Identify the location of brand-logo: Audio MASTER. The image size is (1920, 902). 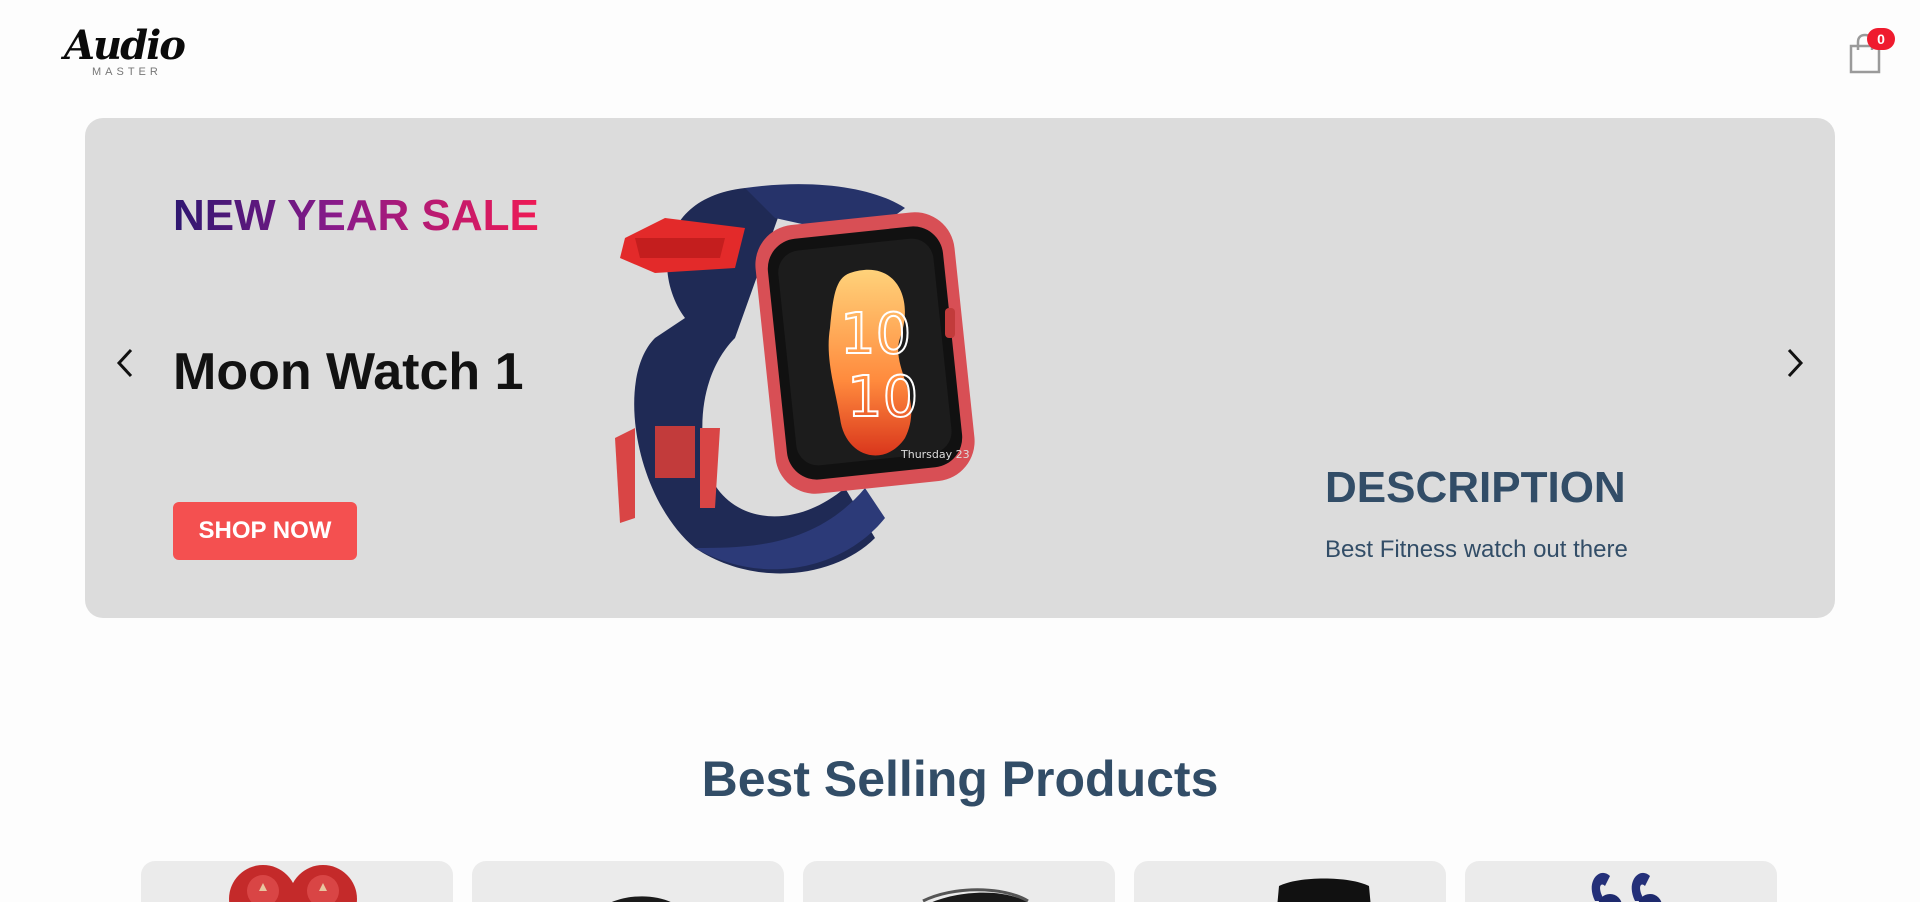
(129, 54).